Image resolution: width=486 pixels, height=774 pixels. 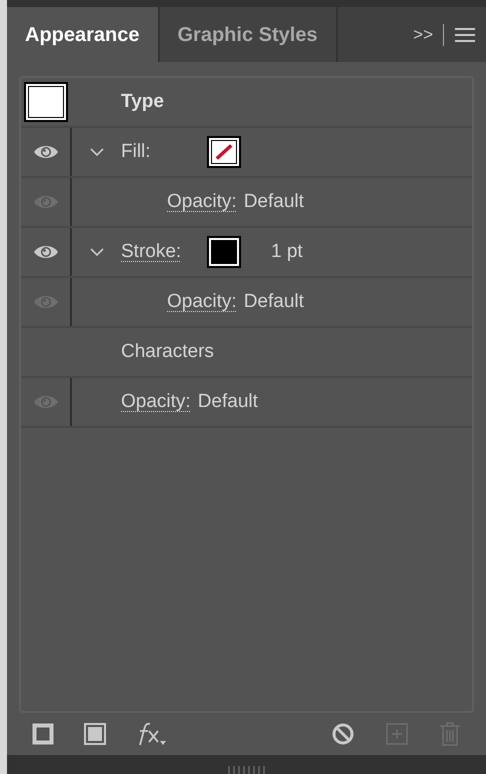 I want to click on stroke-weight: 1 pt, so click(x=287, y=252).